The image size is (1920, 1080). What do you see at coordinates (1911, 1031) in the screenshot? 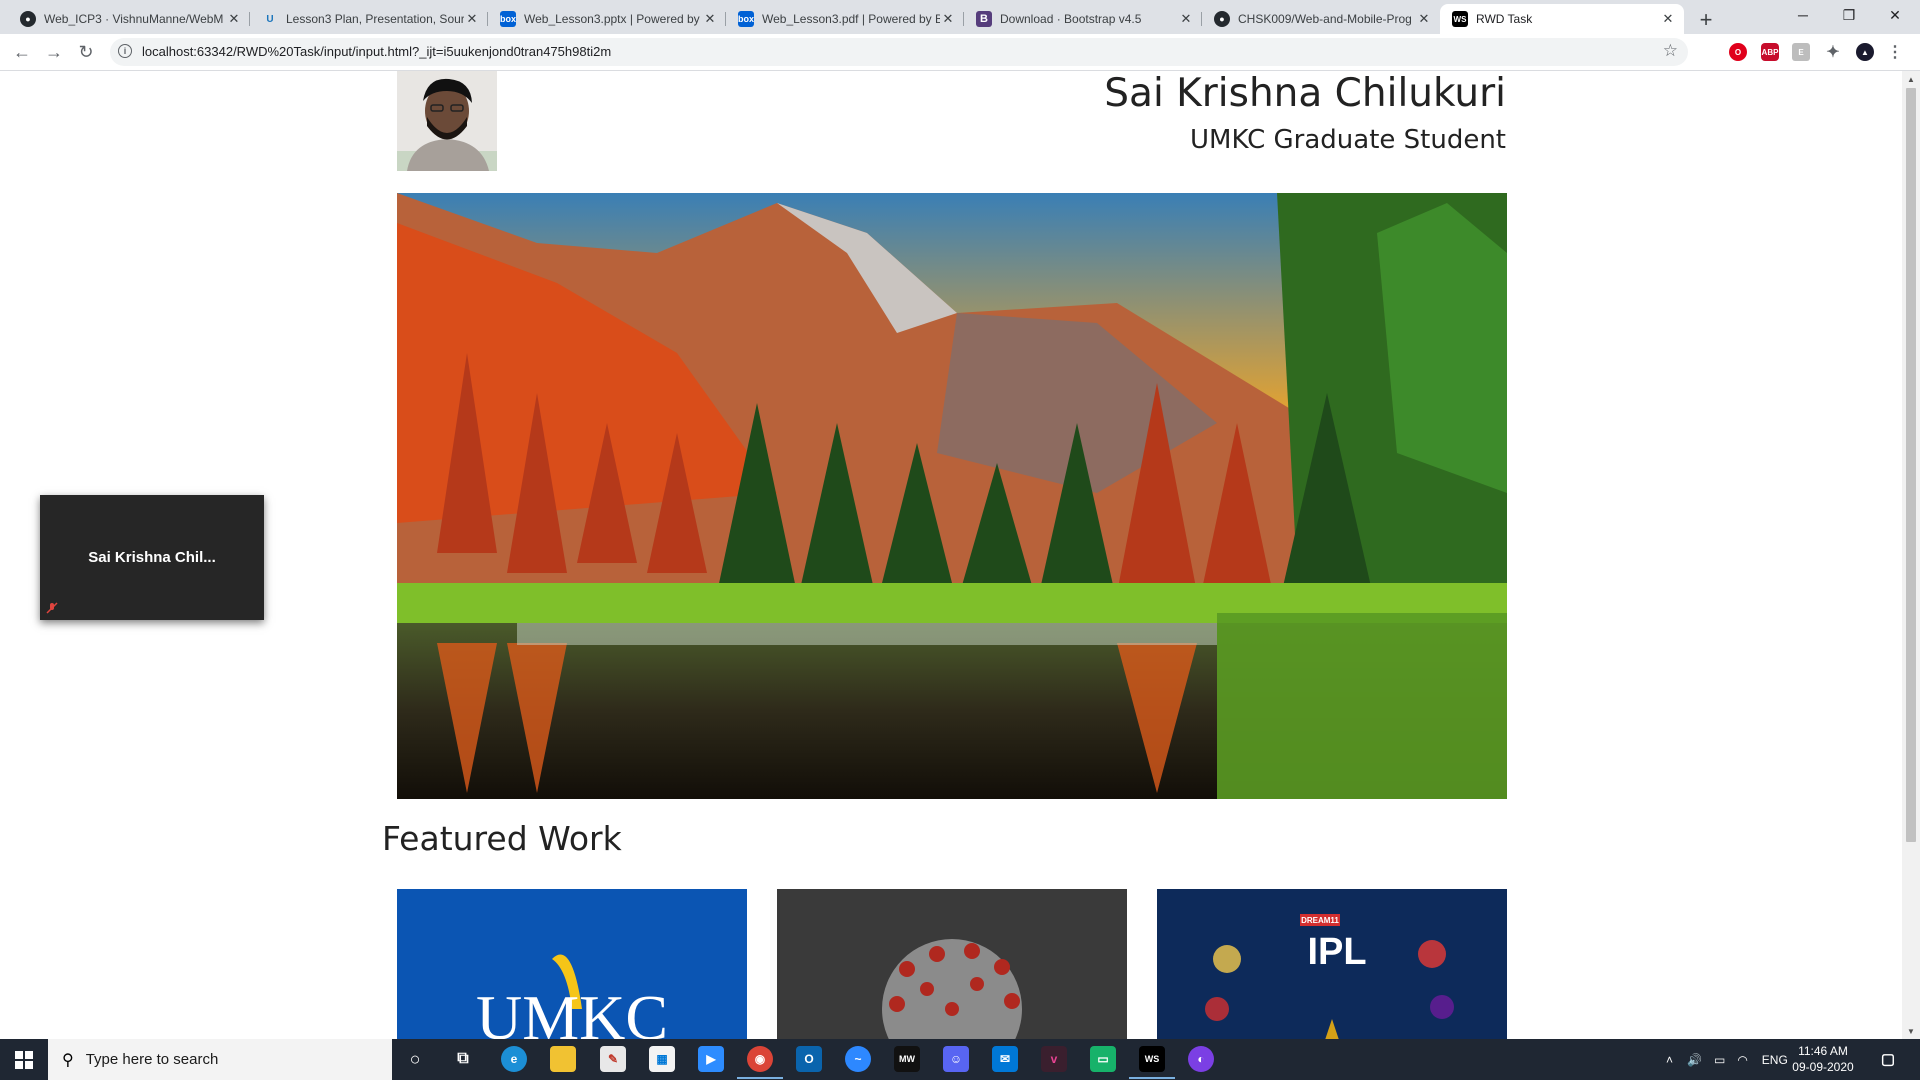
I see `scroll-down-arrow-icon: ▼` at bounding box center [1911, 1031].